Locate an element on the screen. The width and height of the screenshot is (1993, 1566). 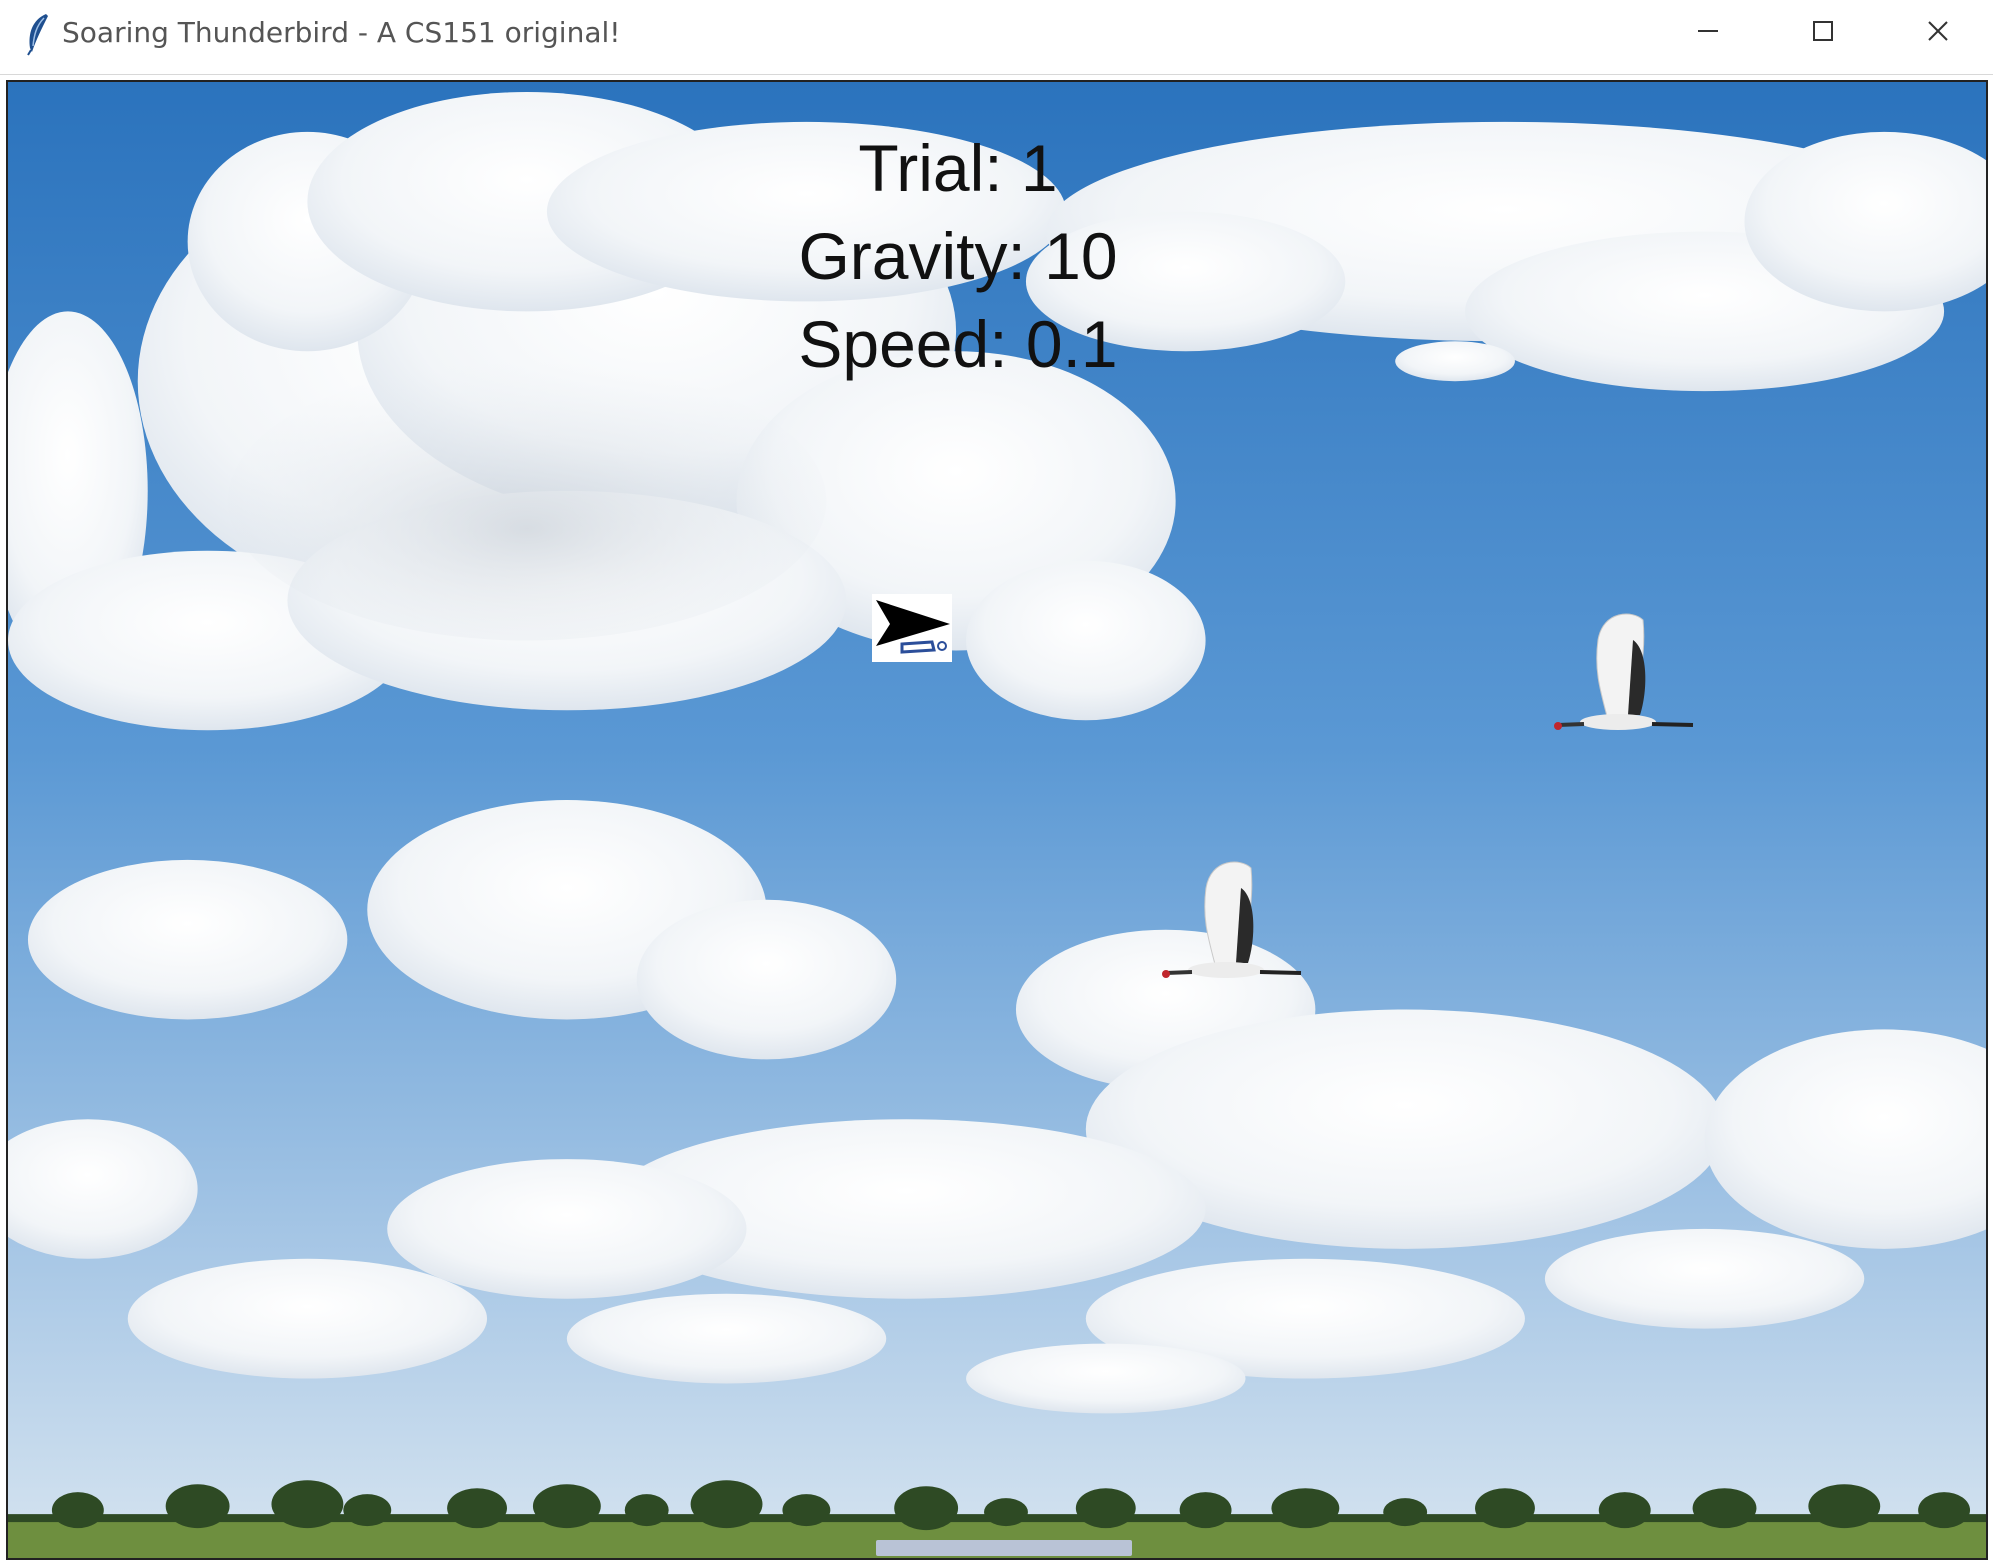
close-icon is located at coordinates (1937, 31).